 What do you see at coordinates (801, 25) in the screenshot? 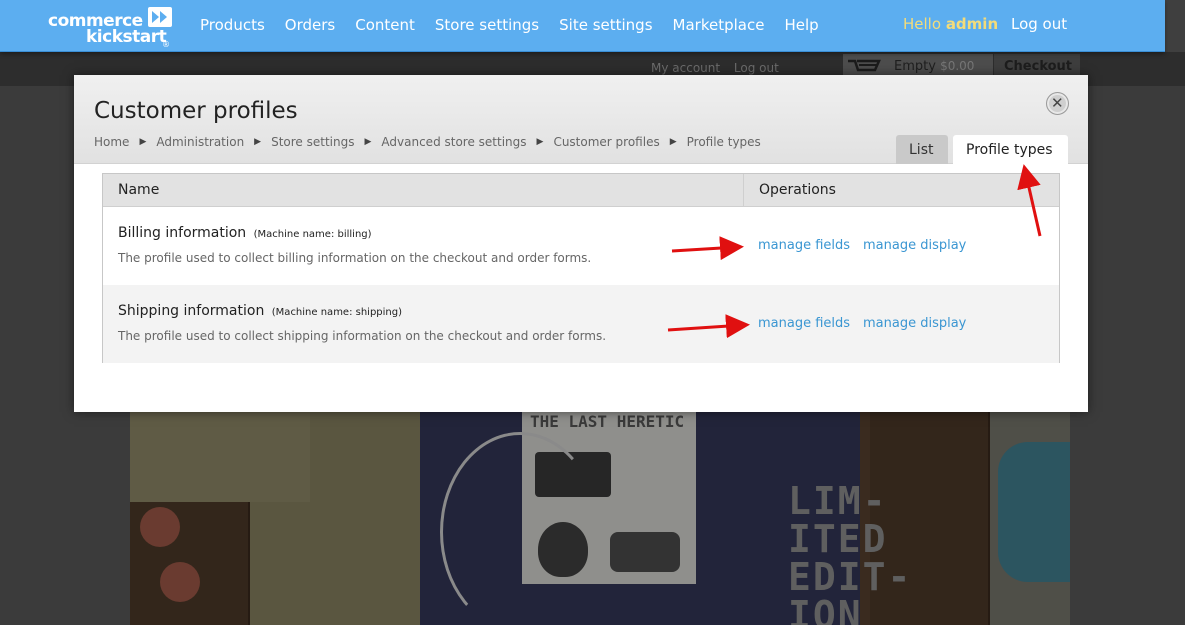
I see `nav-help: Help` at bounding box center [801, 25].